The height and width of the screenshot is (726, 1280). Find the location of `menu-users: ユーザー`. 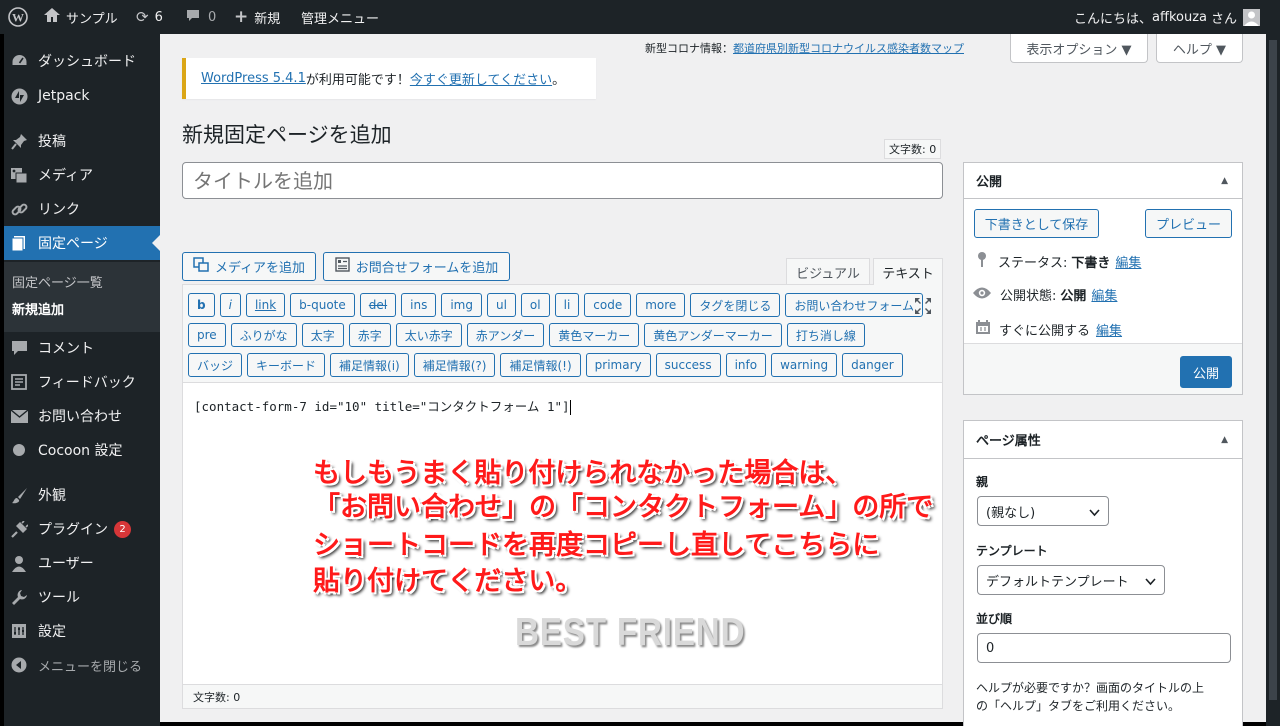

menu-users: ユーザー is located at coordinates (82, 563).